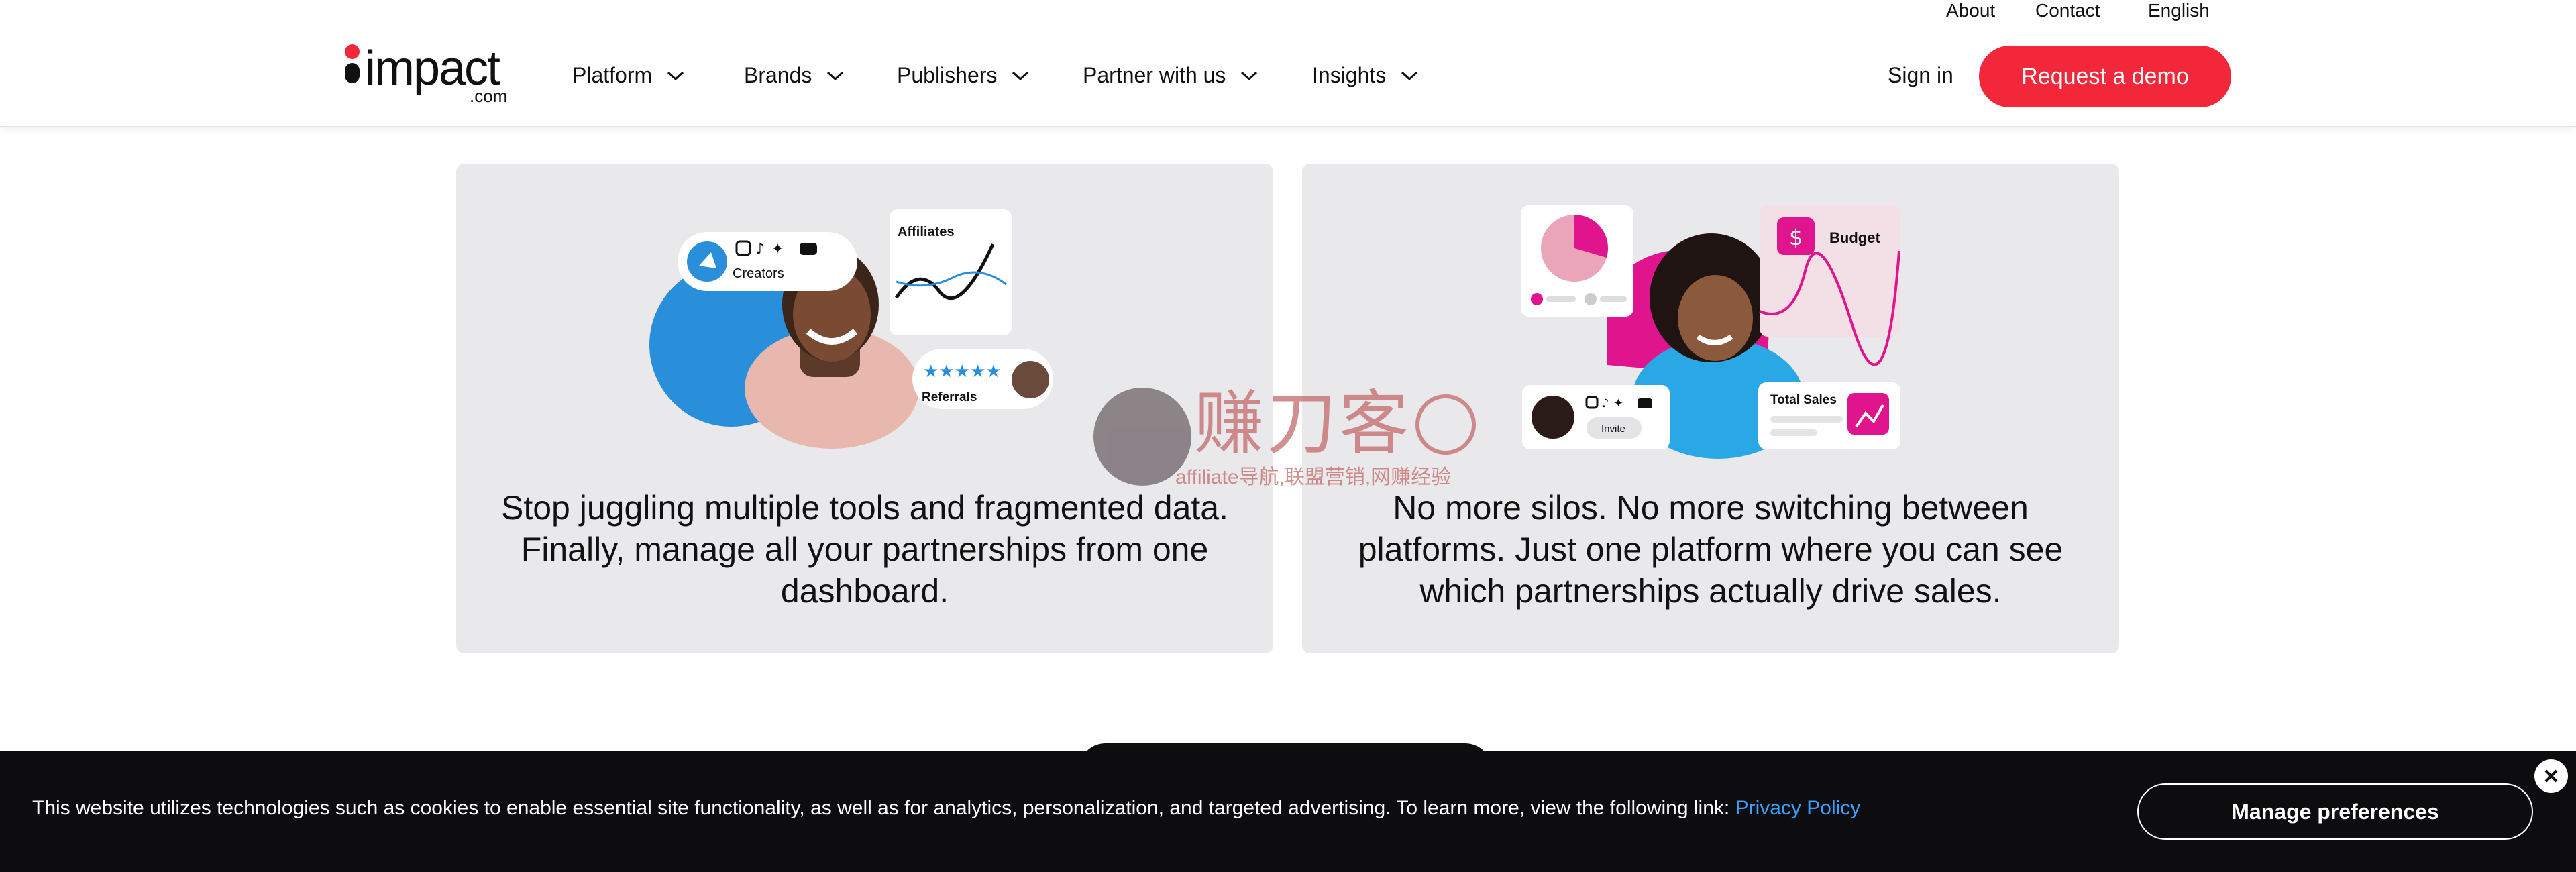 This screenshot has width=2576, height=872. I want to click on total-sales-label: Total Sales, so click(1803, 400).